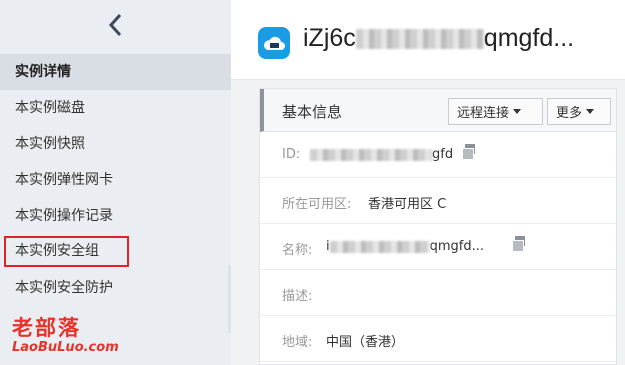 The height and width of the screenshot is (365, 625). I want to click on watermark-en: LaoBuLuo.com, so click(65, 347).